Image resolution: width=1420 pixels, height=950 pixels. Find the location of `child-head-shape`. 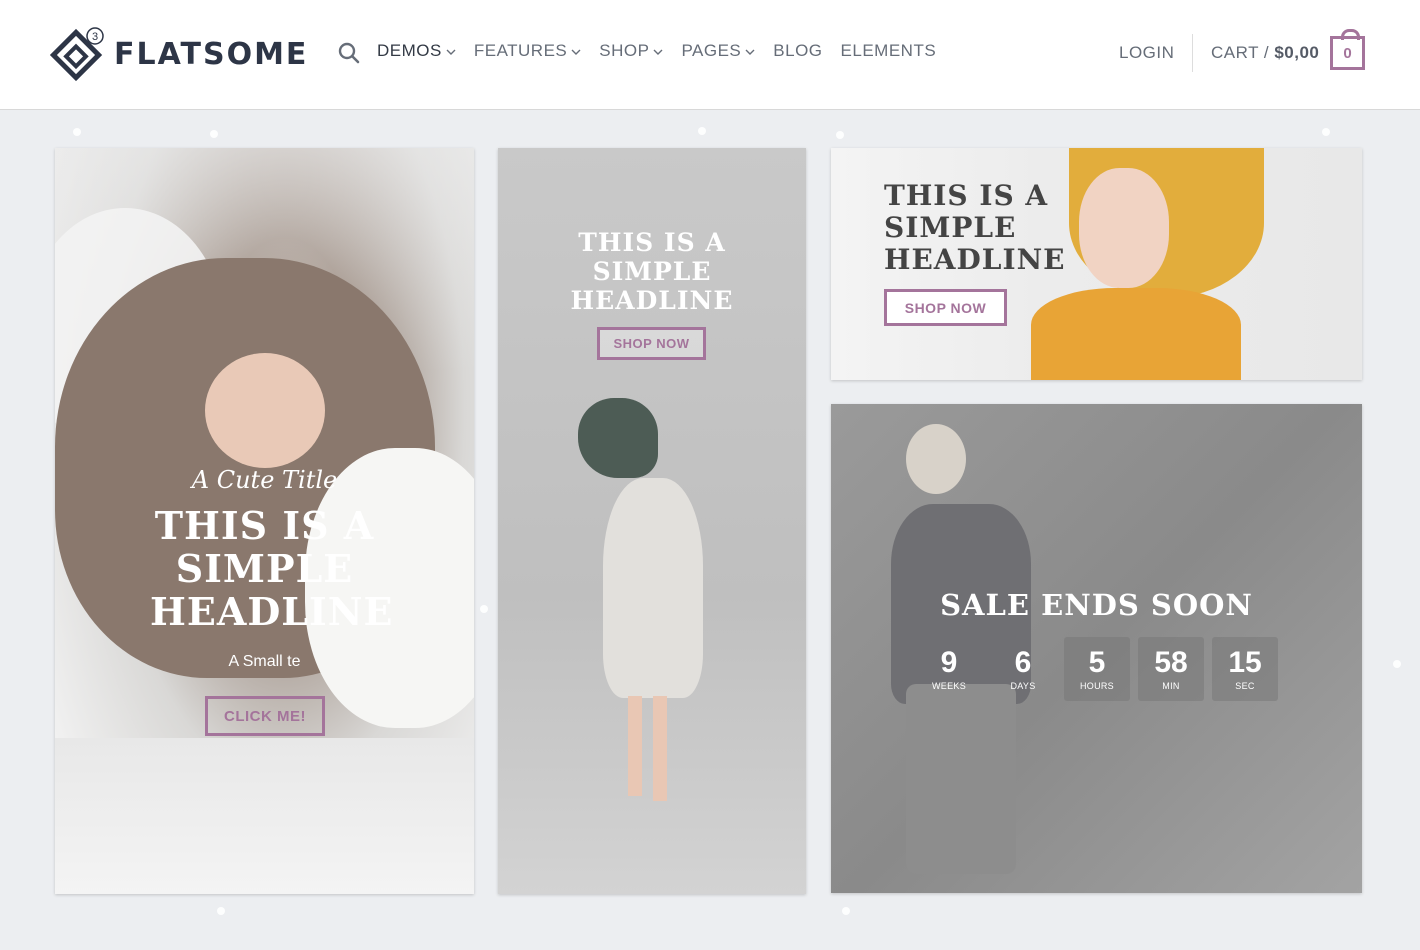

child-head-shape is located at coordinates (936, 459).